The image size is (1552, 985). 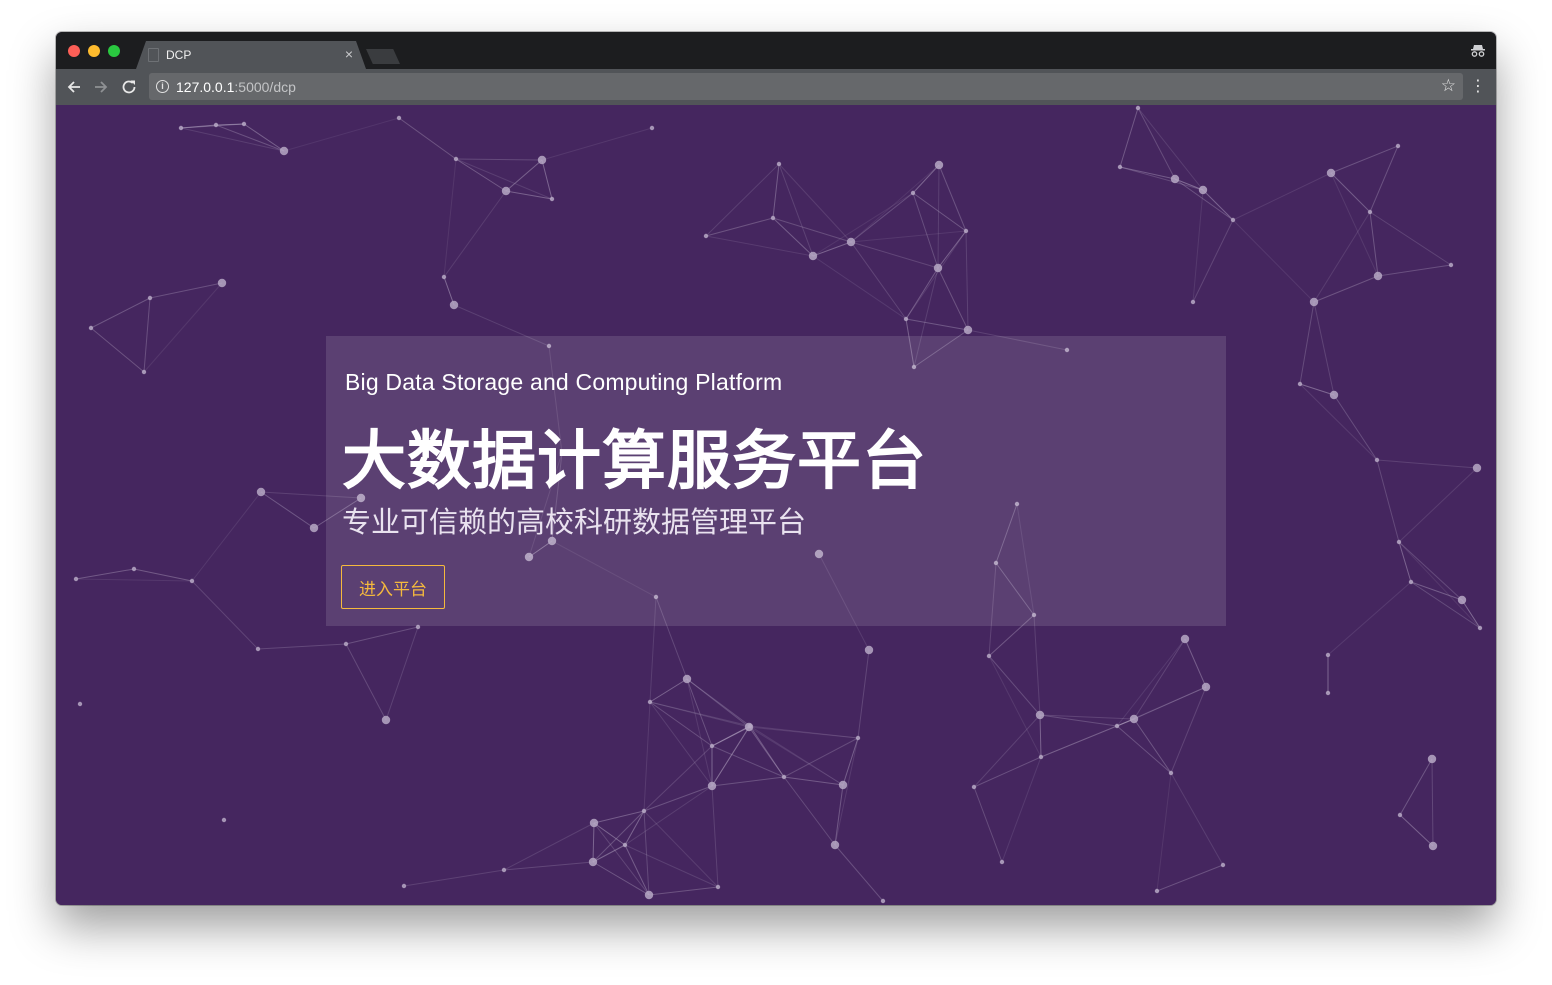 I want to click on incognito-icon, so click(x=1478, y=51).